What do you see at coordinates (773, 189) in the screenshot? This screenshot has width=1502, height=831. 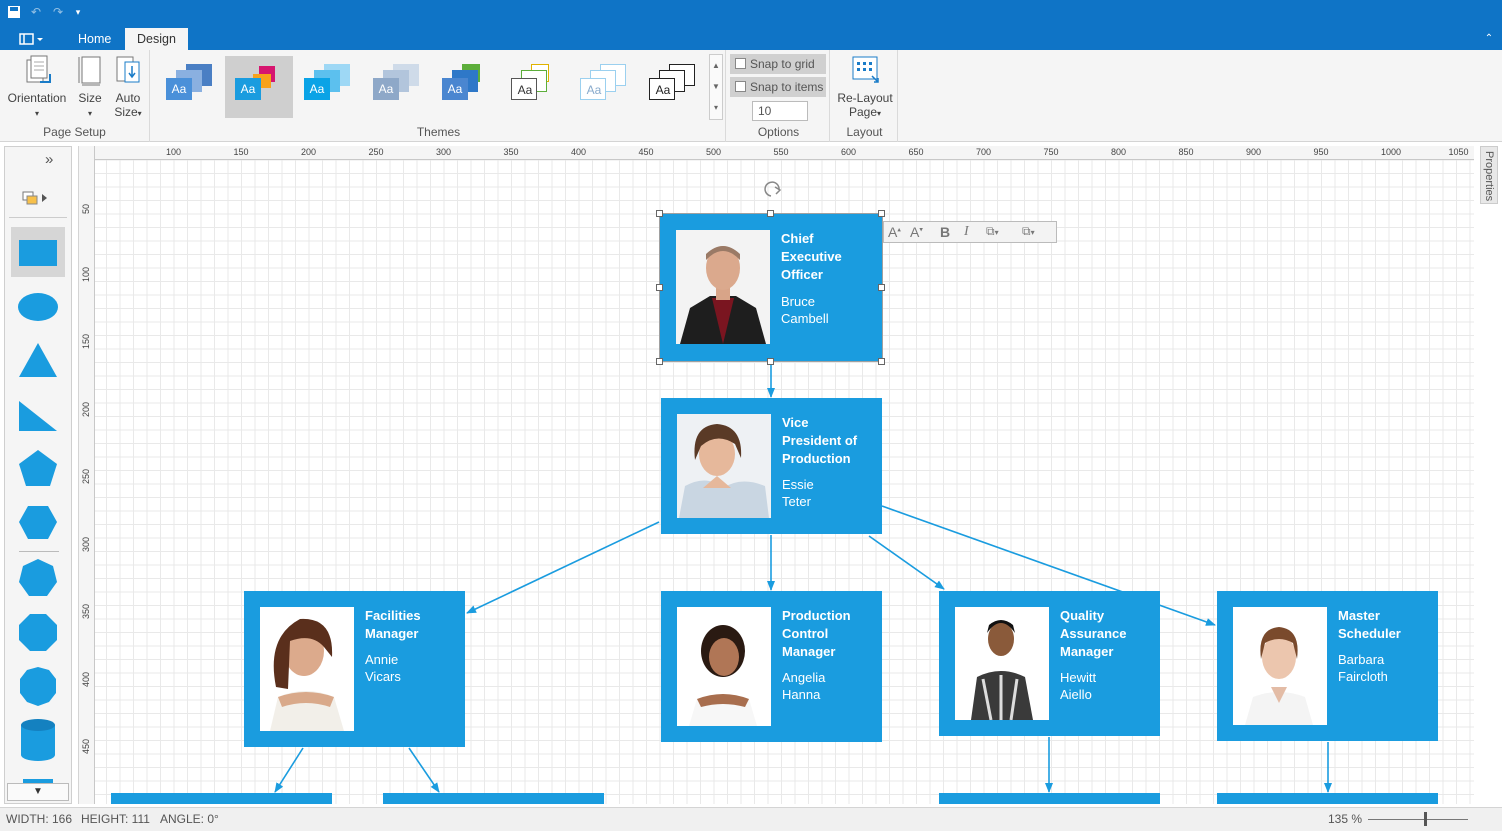 I see `rotate-handle-icon` at bounding box center [773, 189].